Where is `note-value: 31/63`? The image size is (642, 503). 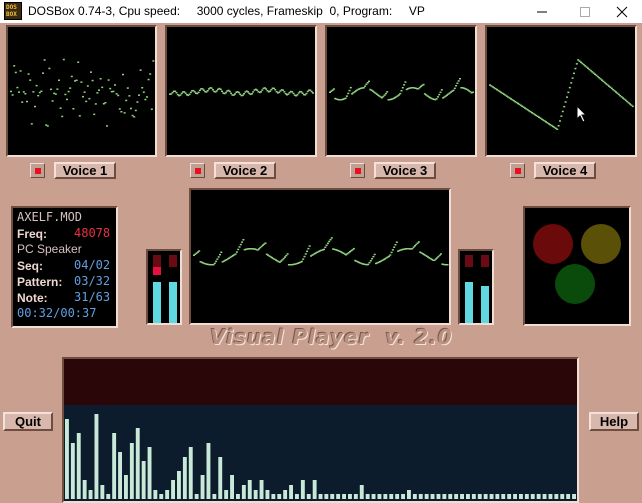 note-value: 31/63 is located at coordinates (92, 297).